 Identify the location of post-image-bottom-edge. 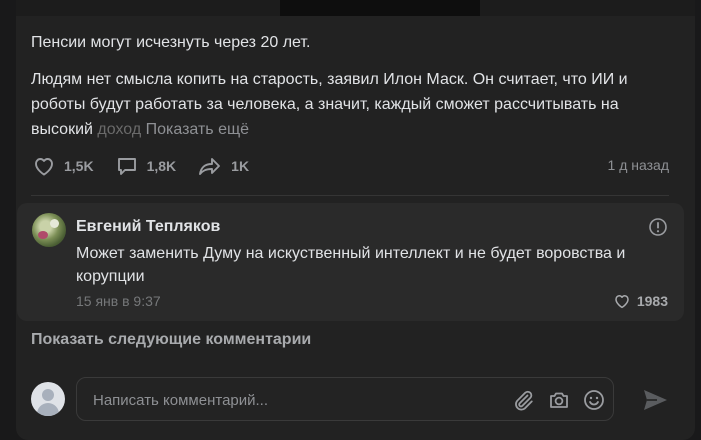
(355, 8).